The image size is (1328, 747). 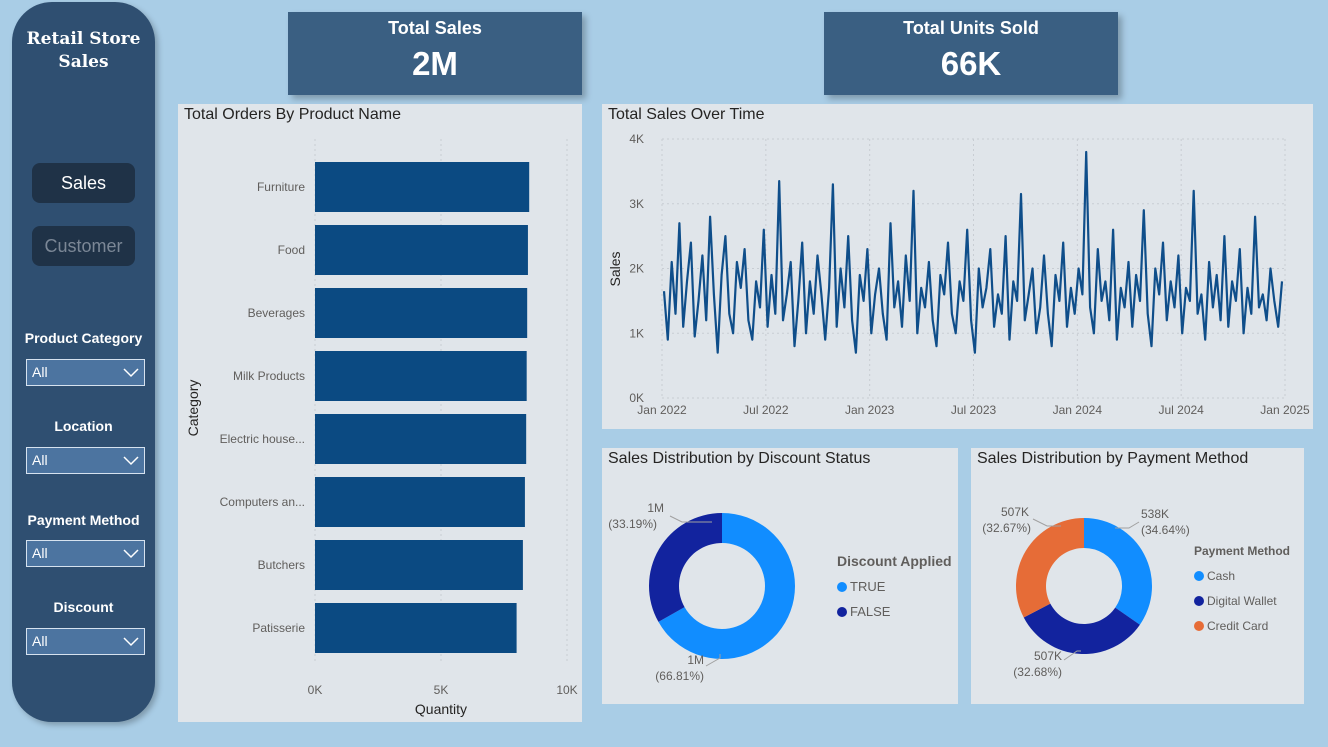 What do you see at coordinates (85, 460) in the screenshot?
I see `location-dropdown: All` at bounding box center [85, 460].